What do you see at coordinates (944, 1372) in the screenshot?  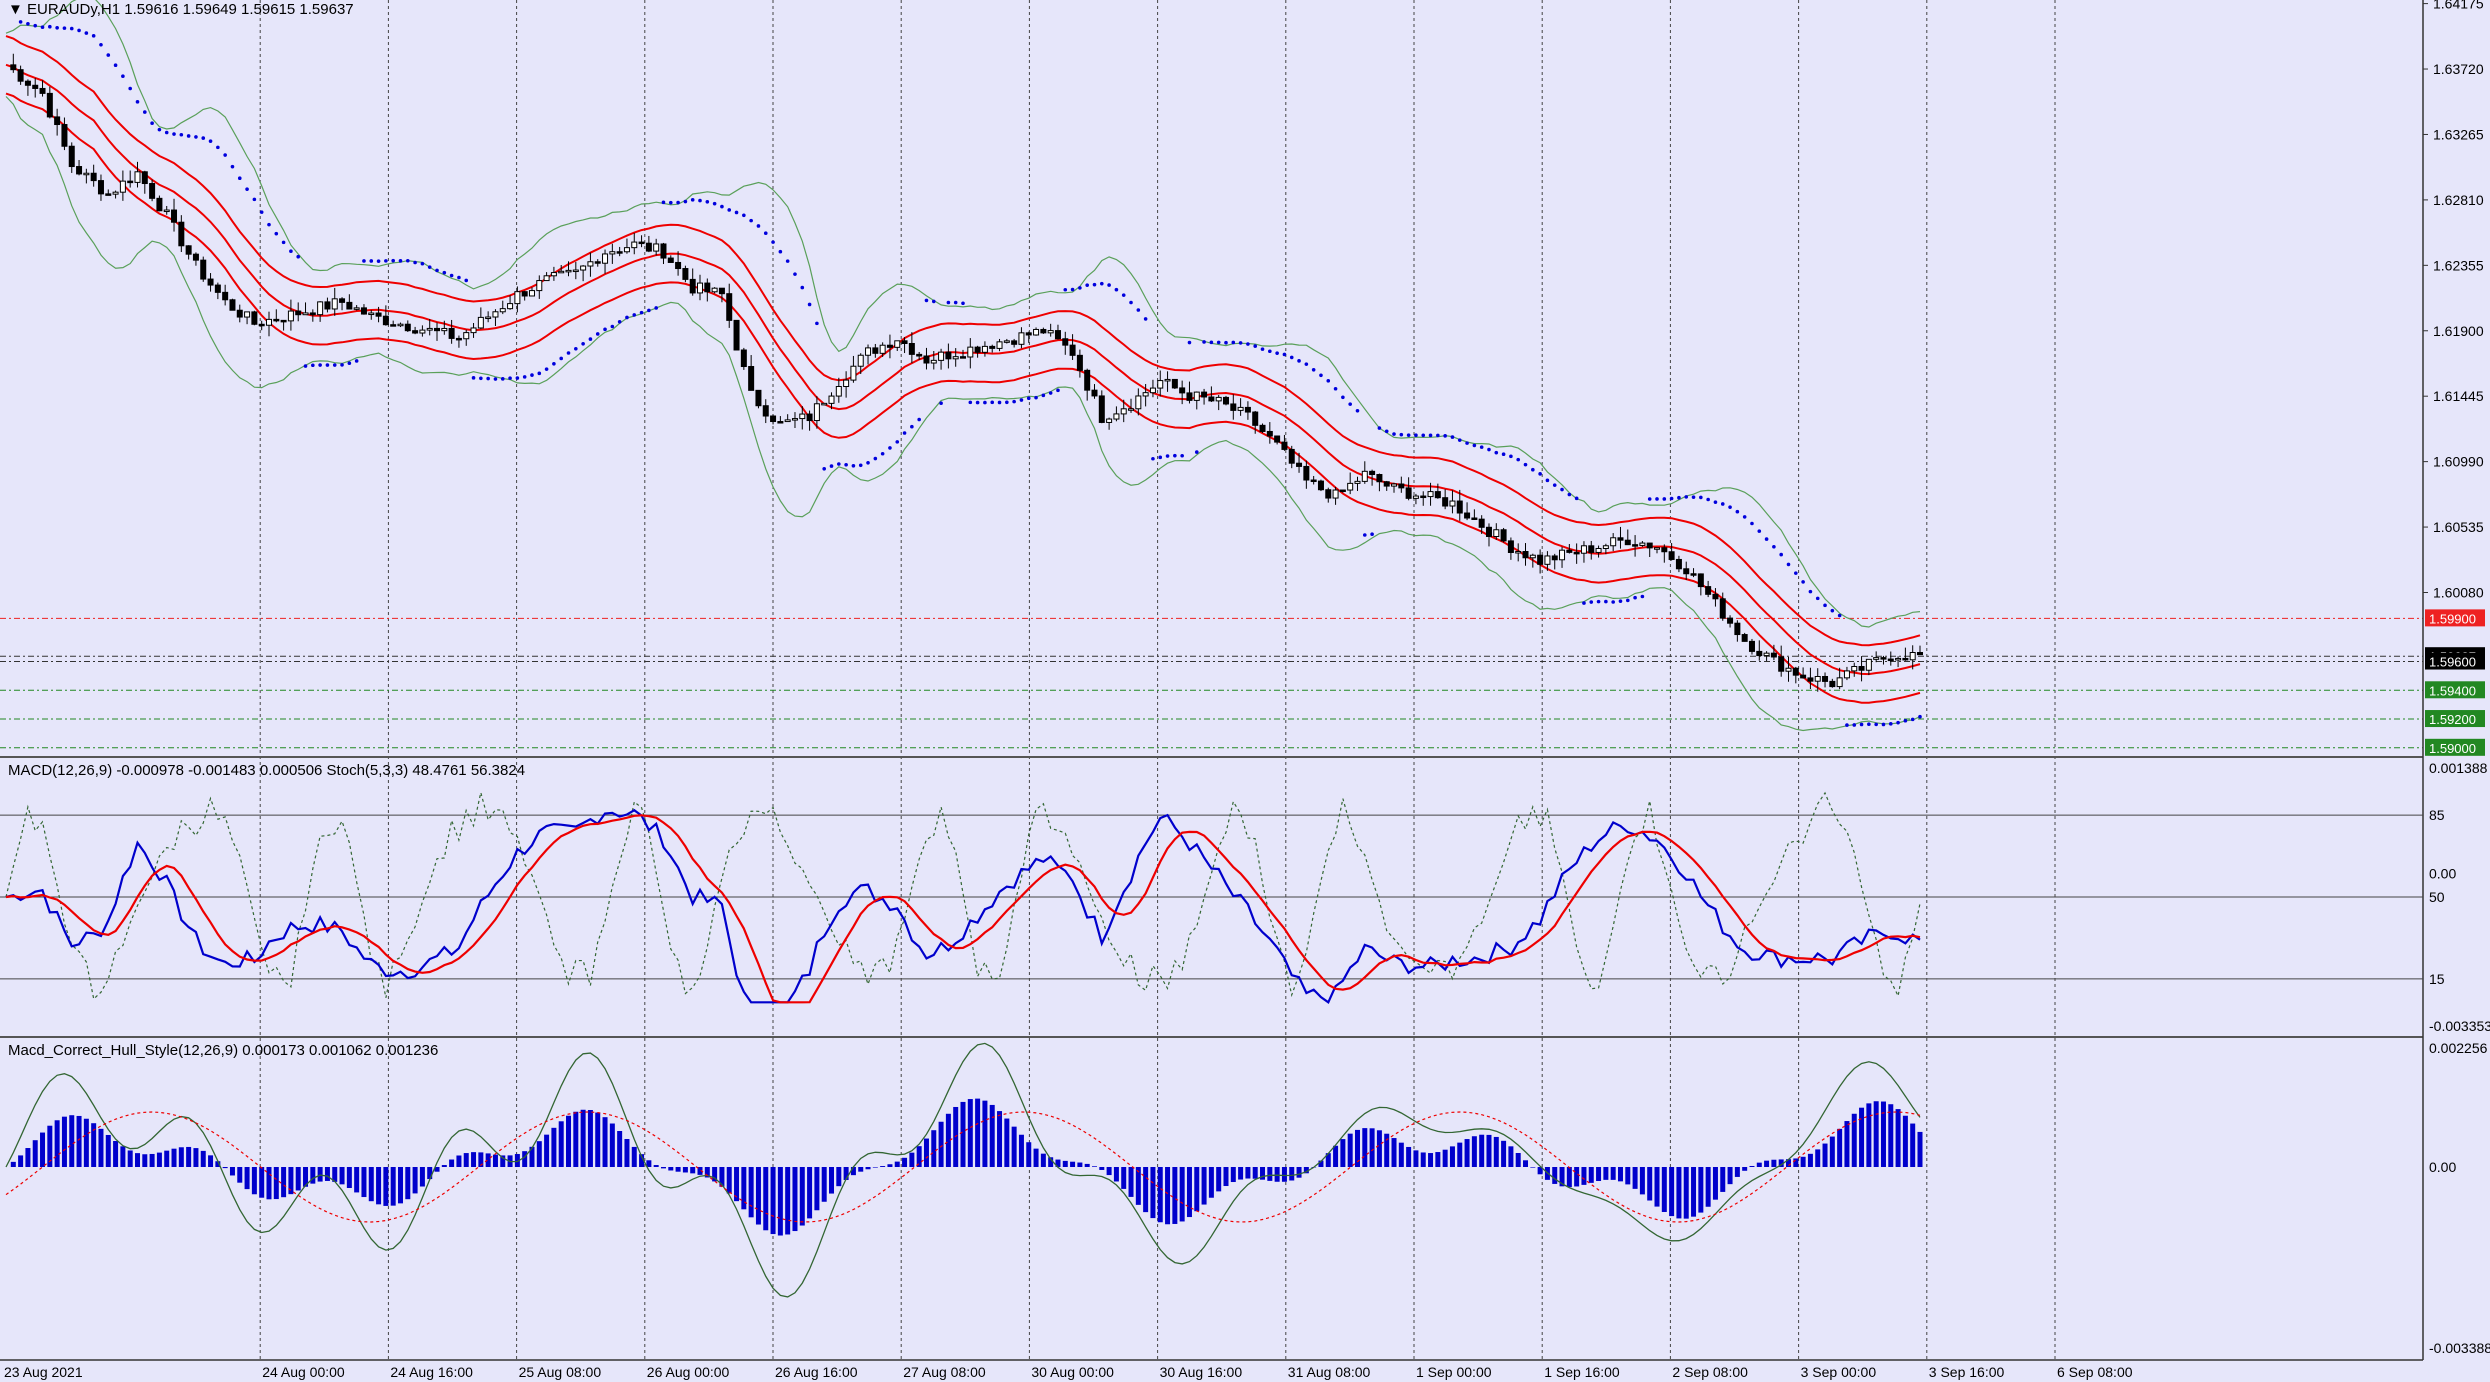 I see `time-label: 27 Aug 08:00` at bounding box center [944, 1372].